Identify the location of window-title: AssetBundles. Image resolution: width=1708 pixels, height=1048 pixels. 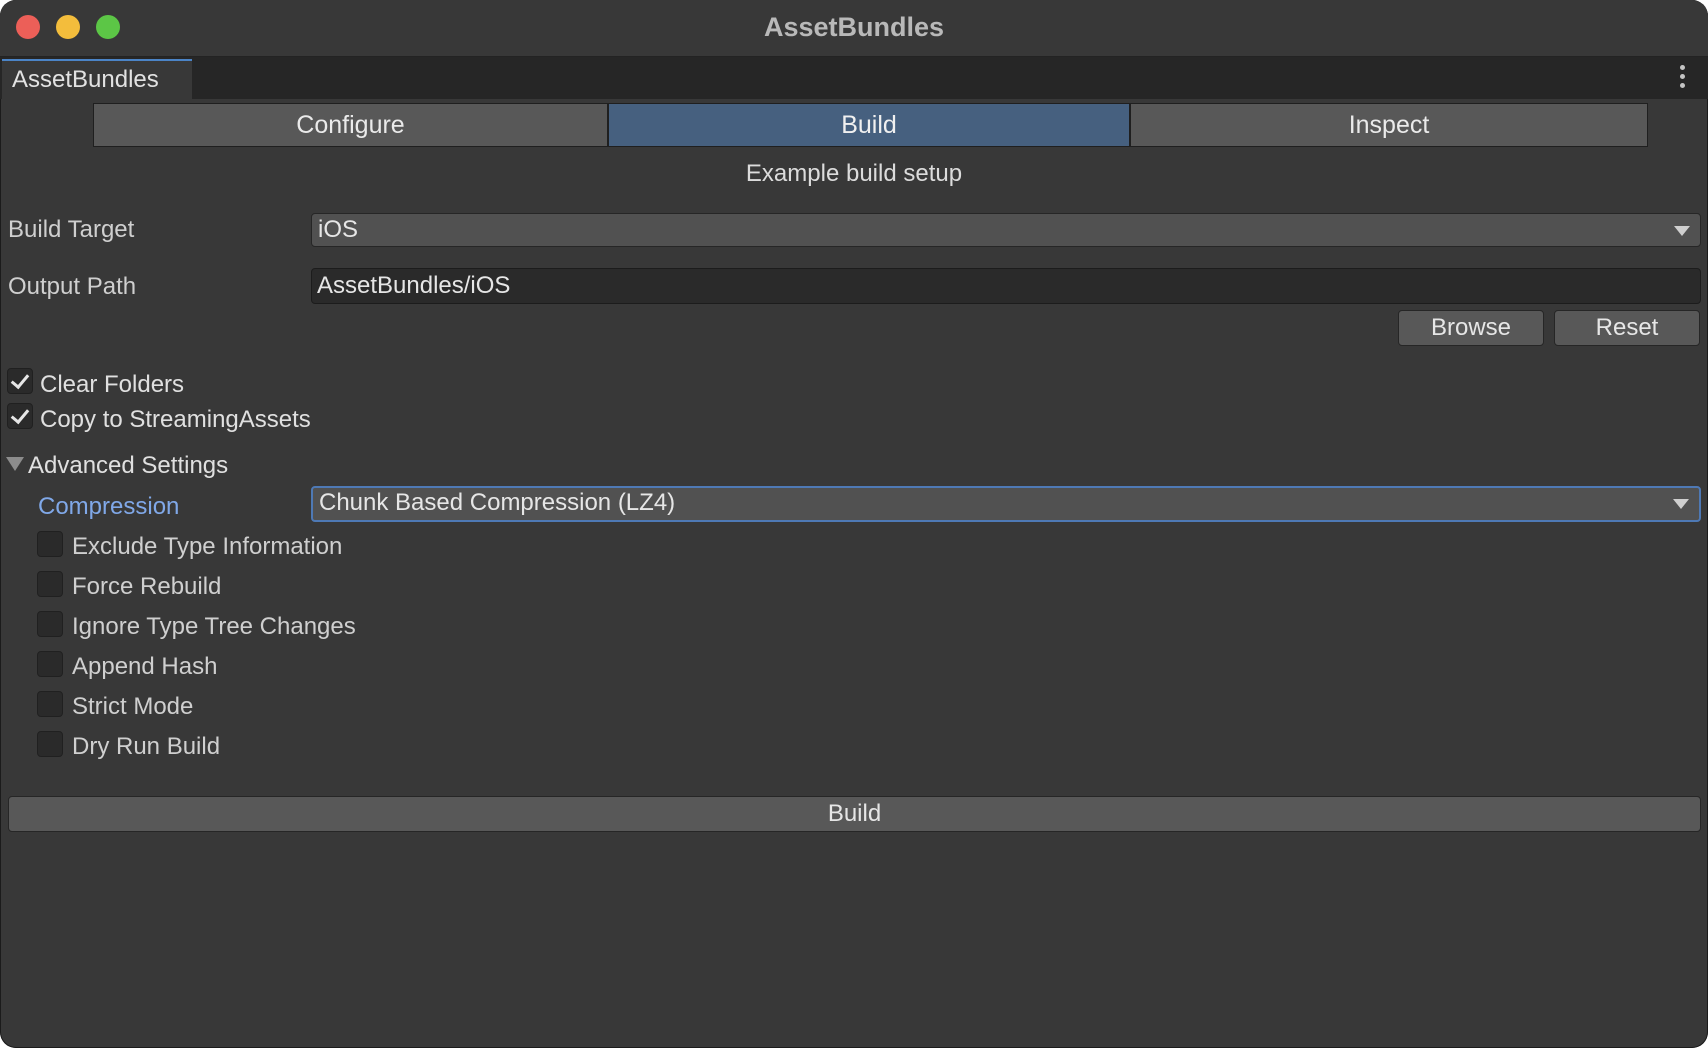
(854, 27).